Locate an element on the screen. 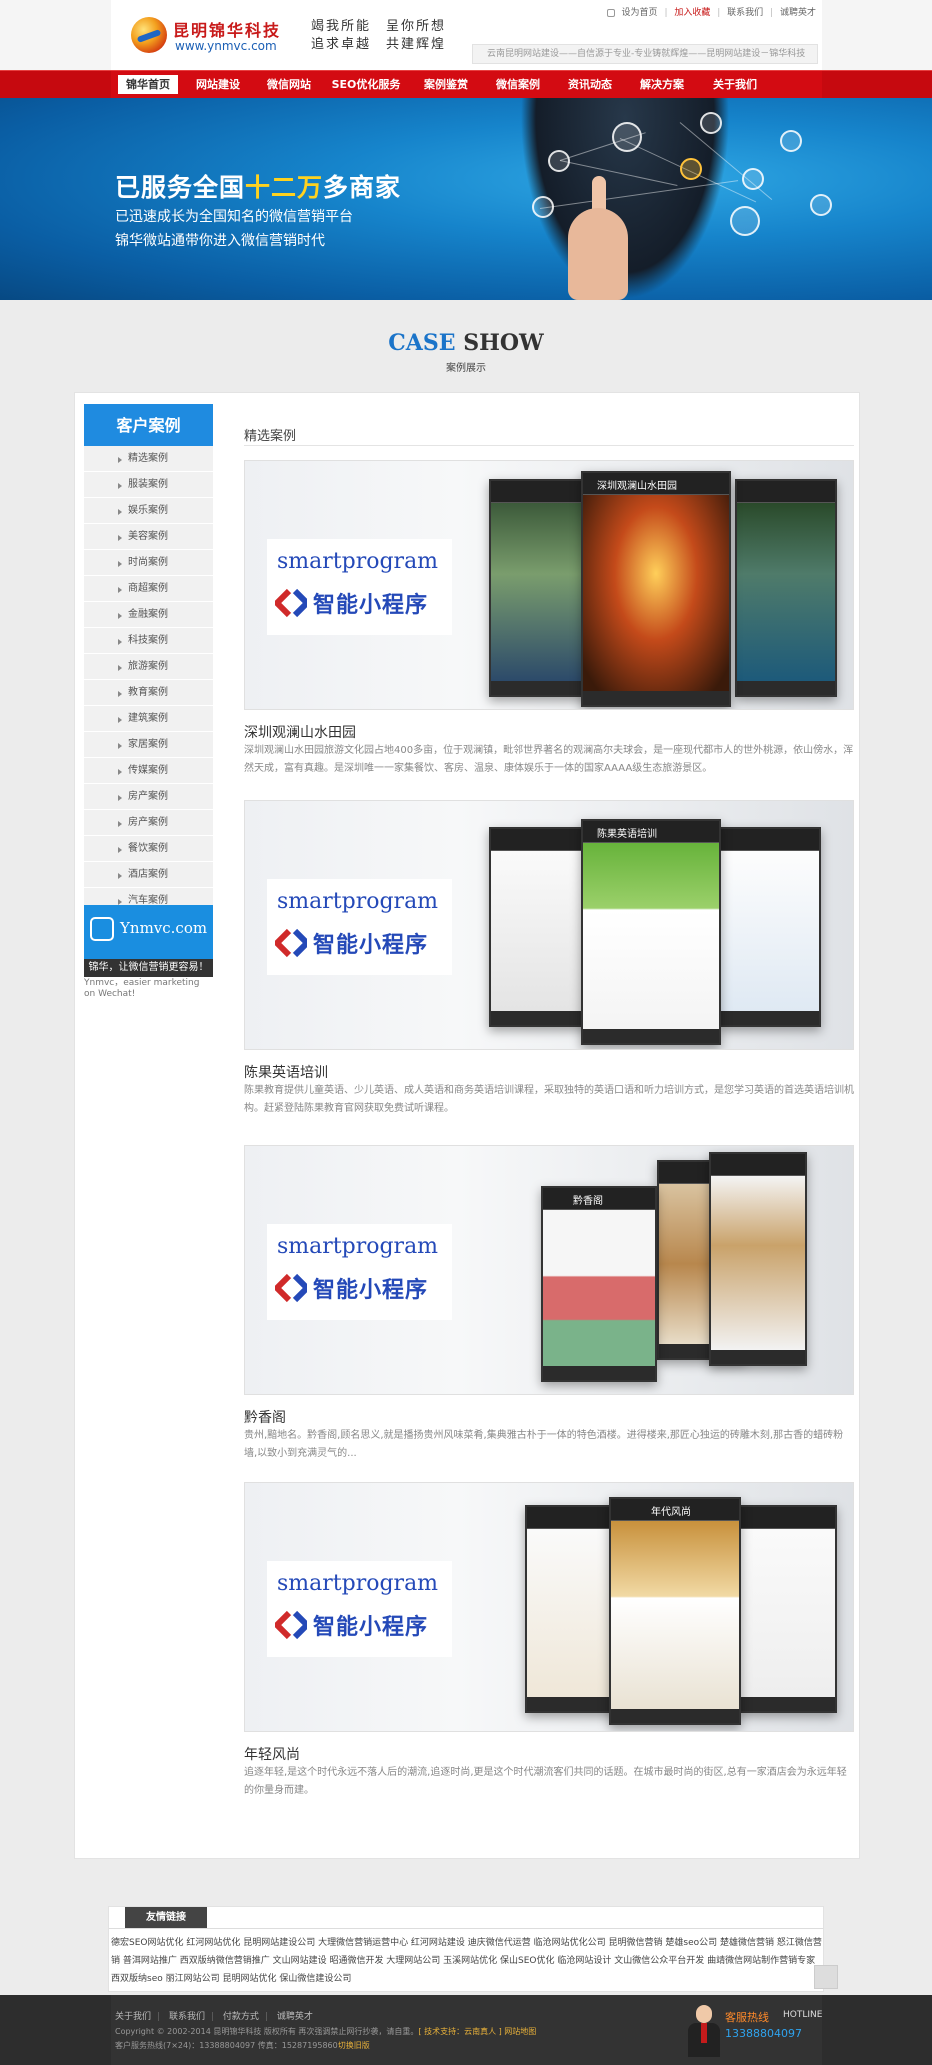  nav-item-about: 关于我们 is located at coordinates (735, 84).